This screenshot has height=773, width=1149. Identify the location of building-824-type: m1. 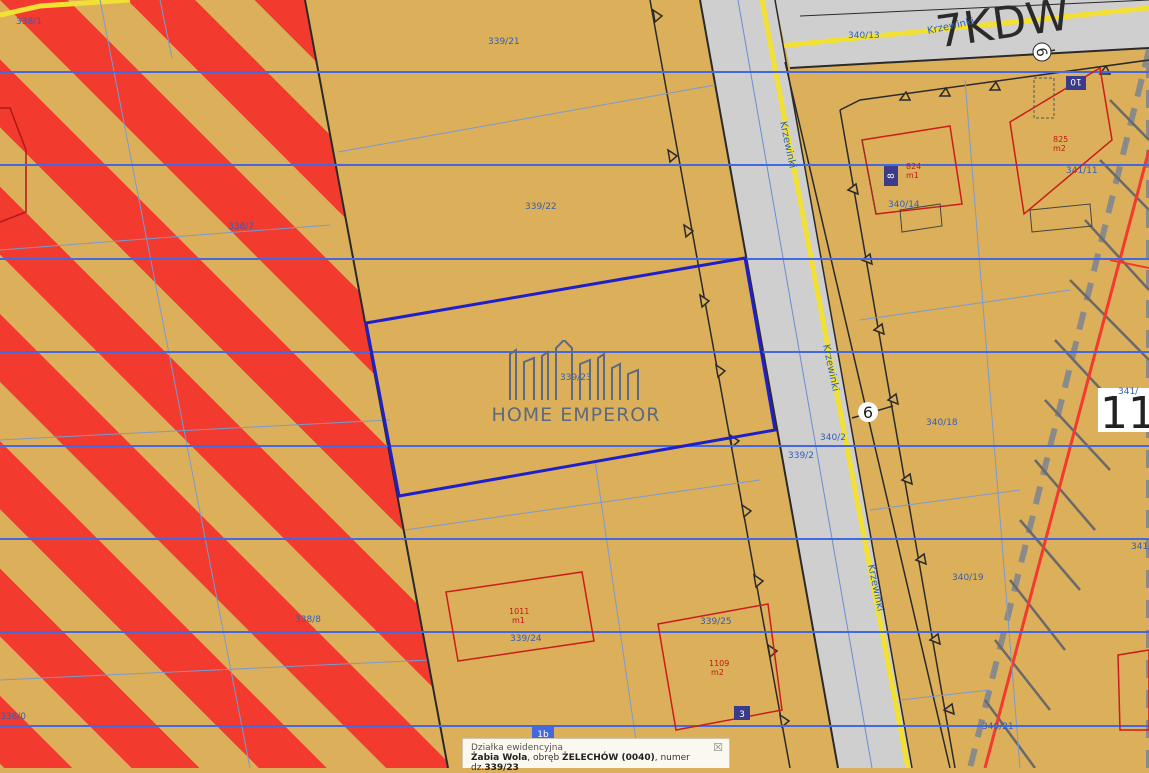
(912, 175).